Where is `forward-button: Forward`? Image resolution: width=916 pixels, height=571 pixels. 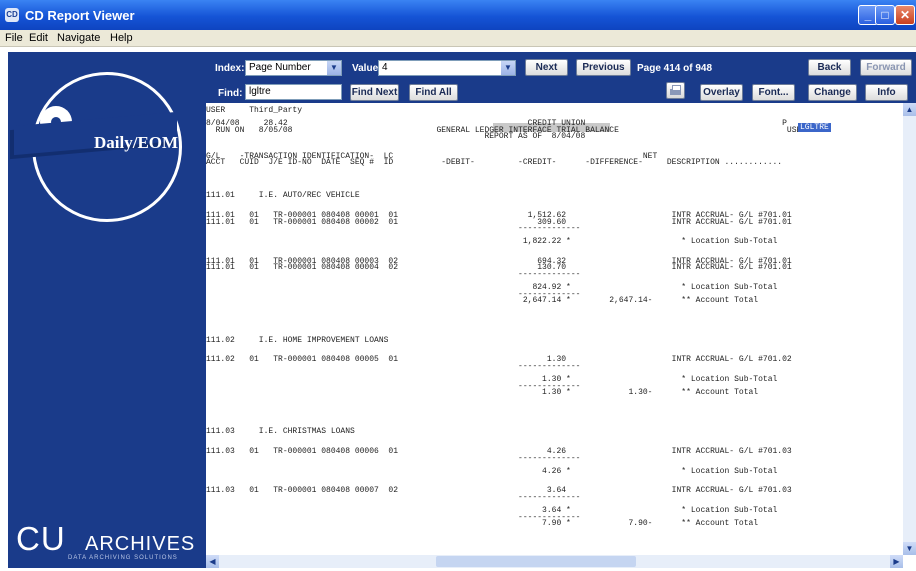 forward-button: Forward is located at coordinates (886, 67).